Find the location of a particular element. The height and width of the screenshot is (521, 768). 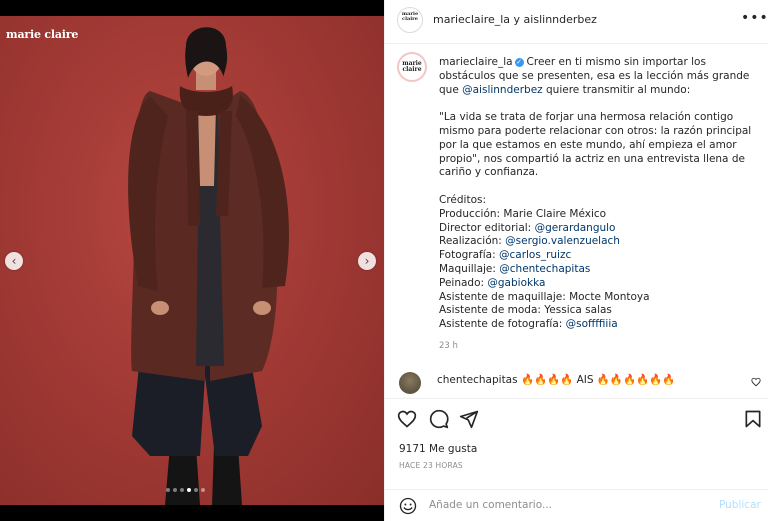

caption-text-intro-end: quiere transmitir al mundo: is located at coordinates (616, 89).